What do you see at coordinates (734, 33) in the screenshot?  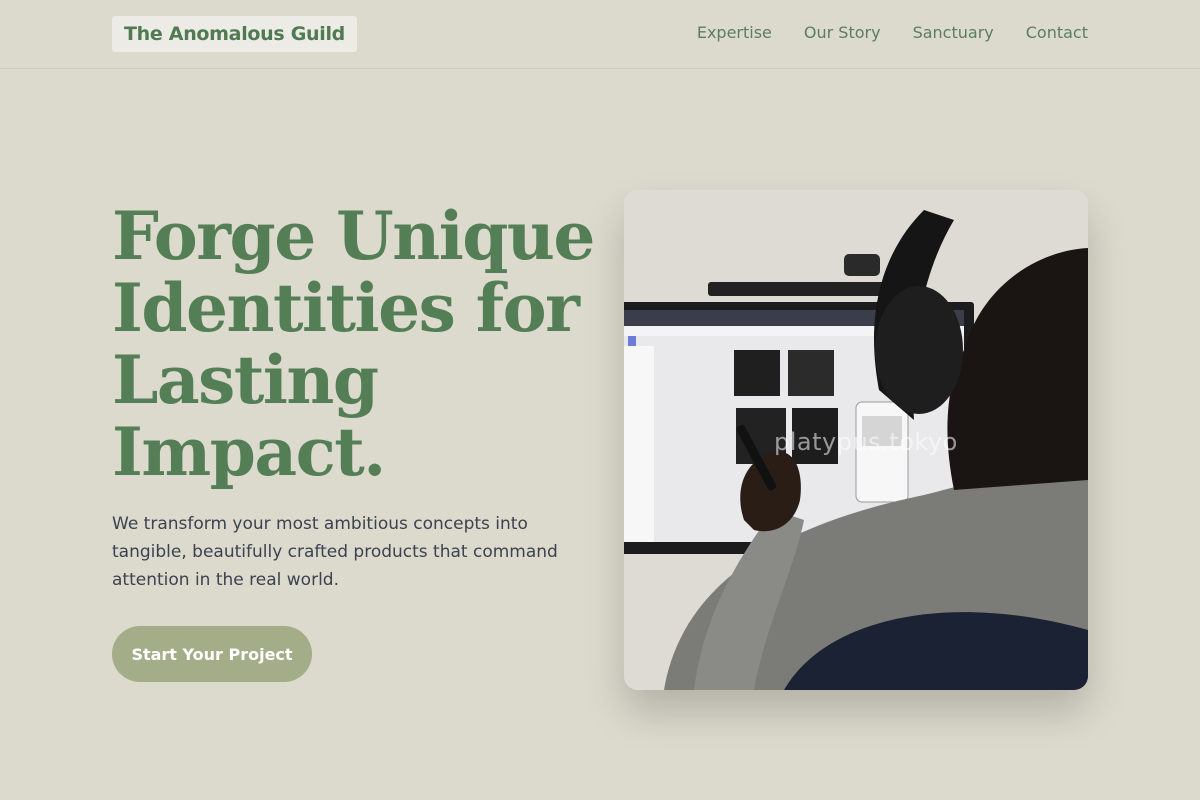 I see `nav-link-expertise: Expertise` at bounding box center [734, 33].